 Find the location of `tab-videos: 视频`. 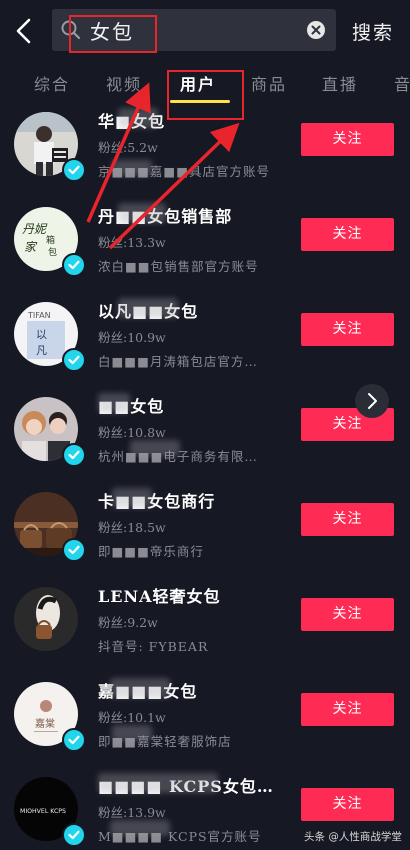

tab-videos: 视频 is located at coordinates (124, 83).